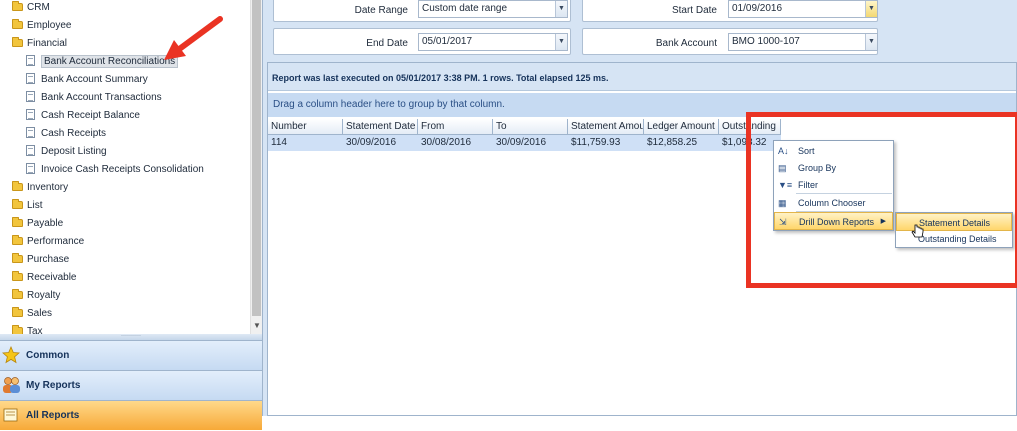 Image resolution: width=1017 pixels, height=431 pixels. Describe the element at coordinates (37, 223) in the screenshot. I see `tree-folder-payable: Payable` at that location.